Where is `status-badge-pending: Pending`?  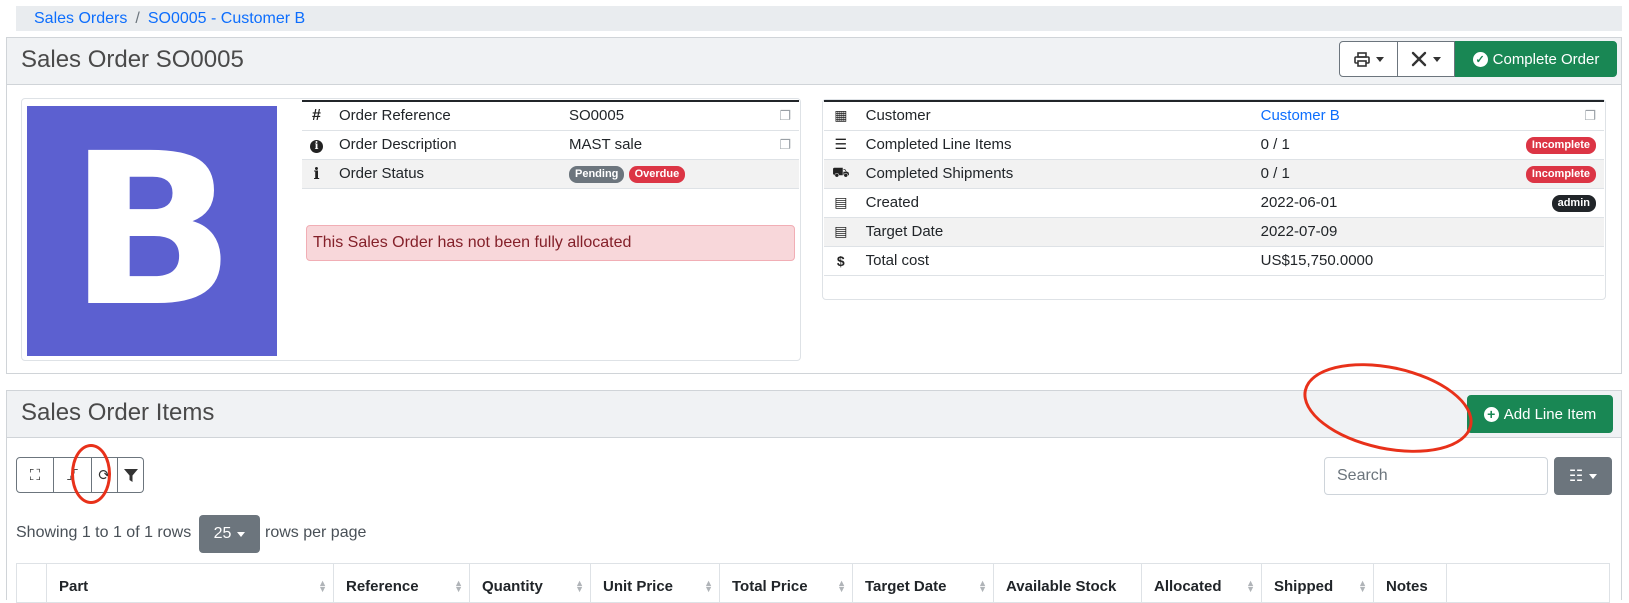 status-badge-pending: Pending is located at coordinates (597, 174).